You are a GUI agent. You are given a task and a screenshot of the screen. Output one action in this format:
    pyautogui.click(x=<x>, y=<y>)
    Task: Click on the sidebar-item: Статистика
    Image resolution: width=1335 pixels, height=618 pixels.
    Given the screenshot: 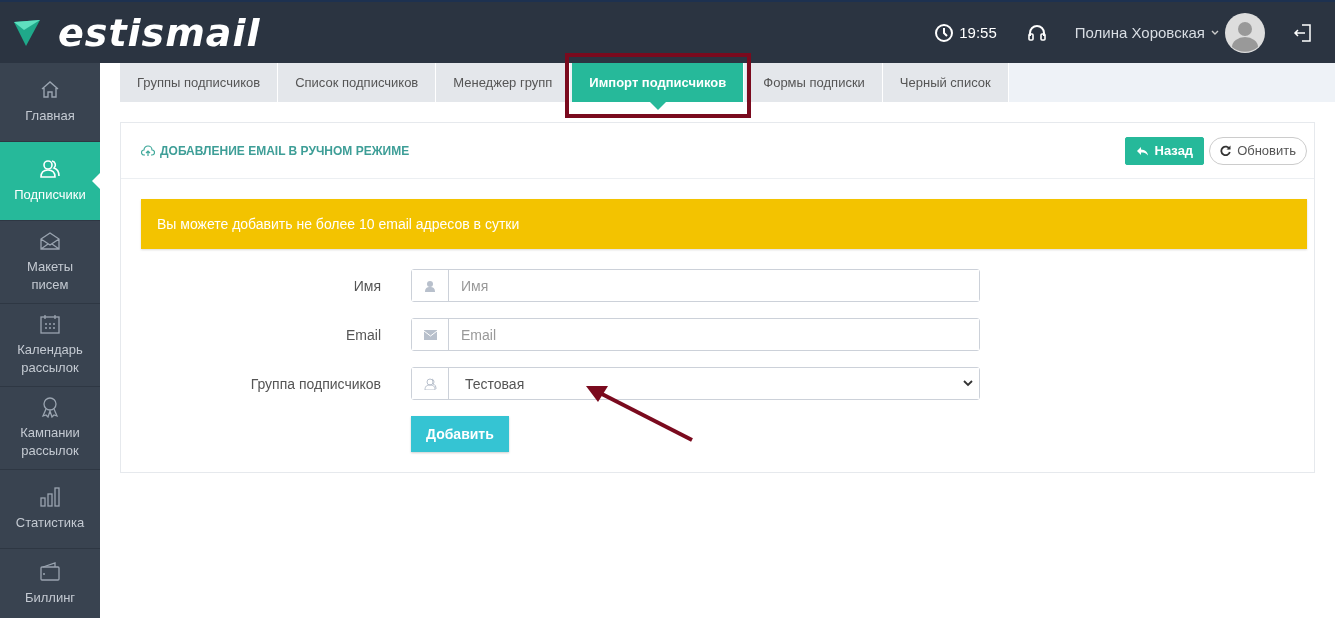 What is the action you would take?
    pyautogui.click(x=50, y=509)
    